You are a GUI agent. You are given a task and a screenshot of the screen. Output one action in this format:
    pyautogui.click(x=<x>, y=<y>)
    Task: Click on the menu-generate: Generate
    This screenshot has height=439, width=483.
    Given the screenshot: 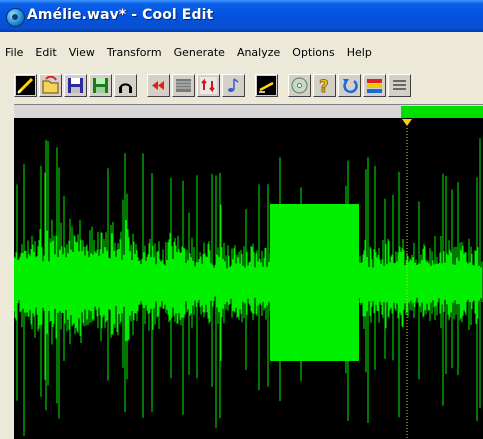 What is the action you would take?
    pyautogui.click(x=199, y=52)
    